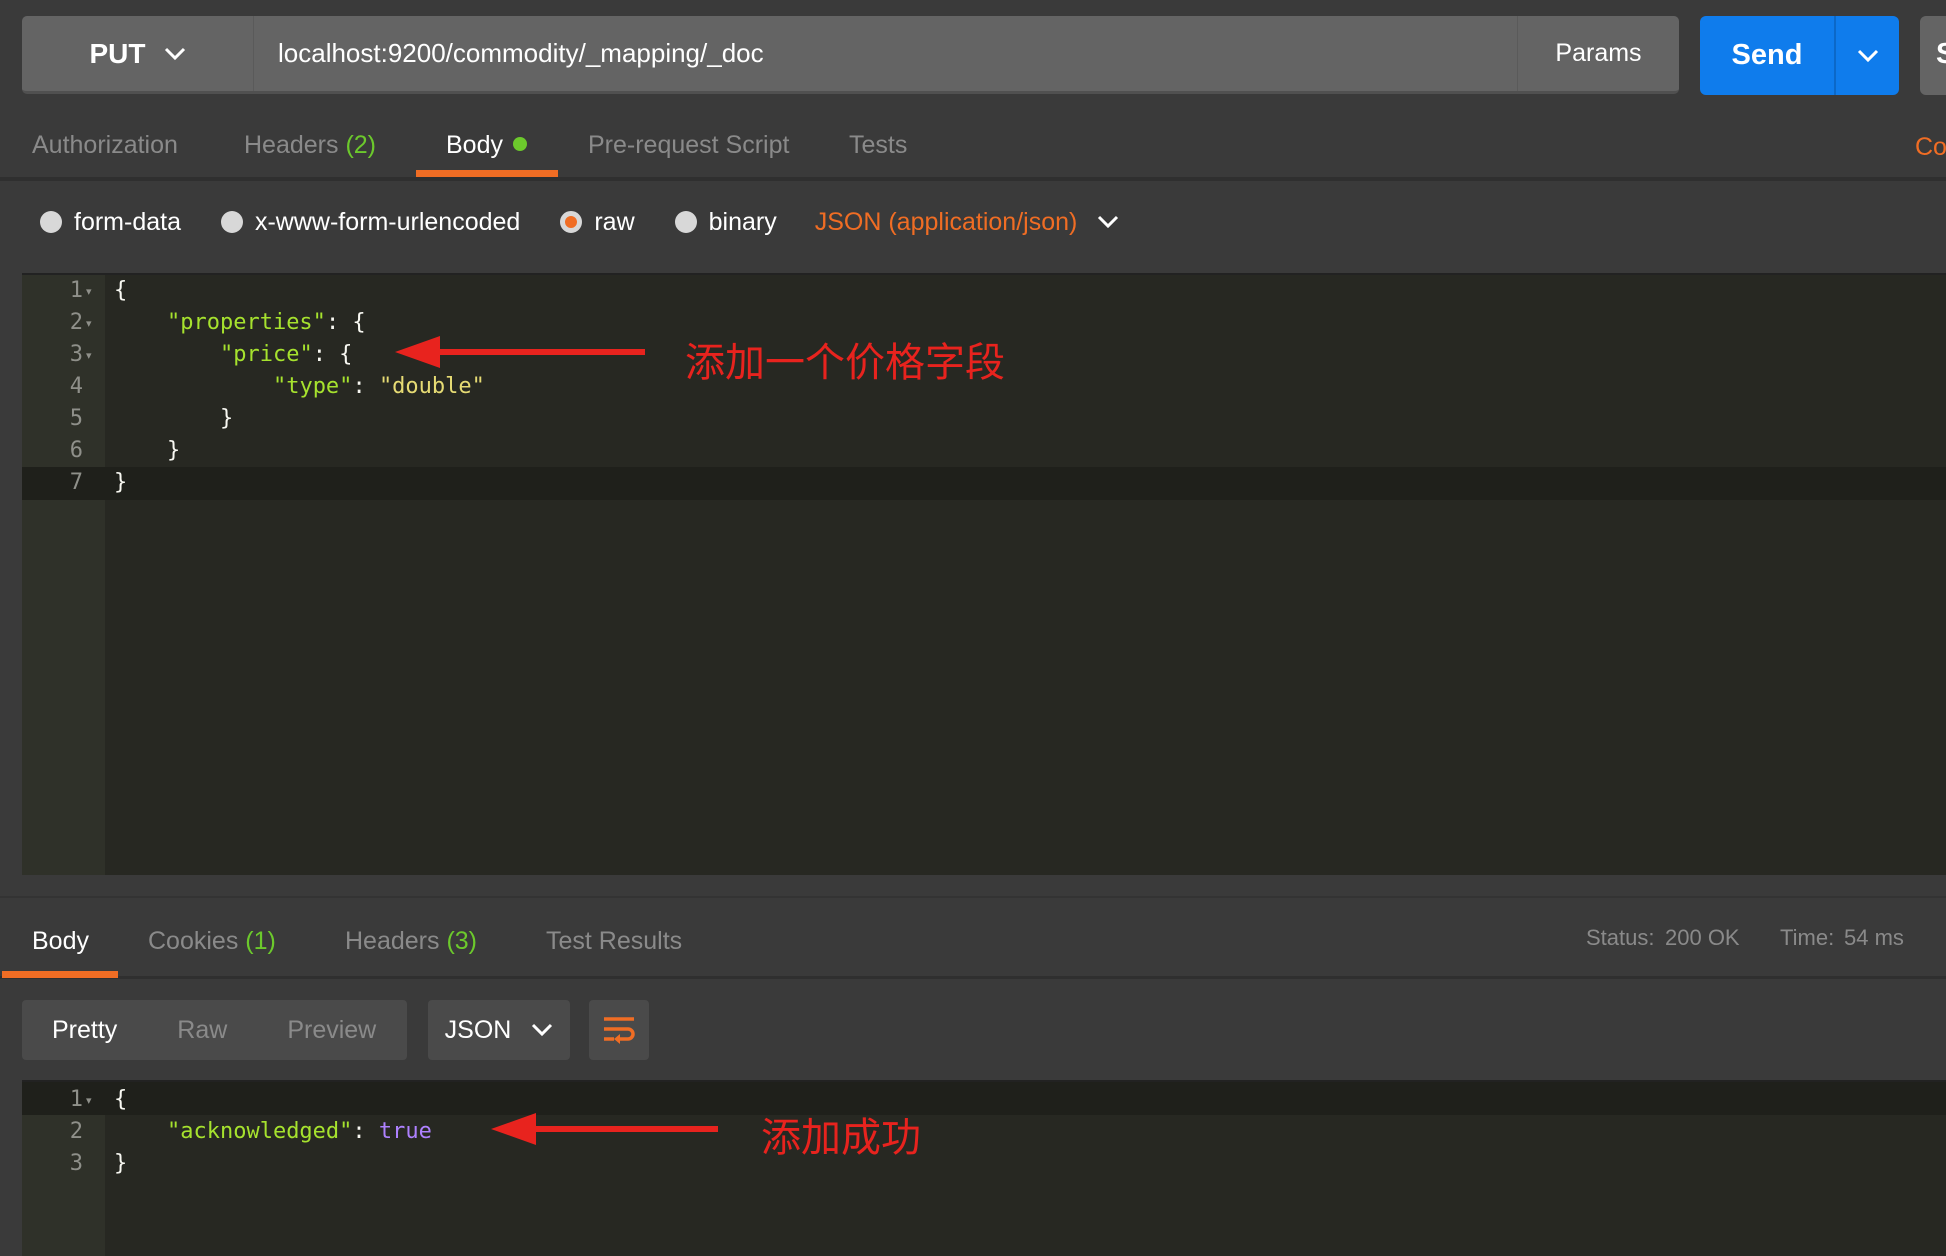 The width and height of the screenshot is (1946, 1256). I want to click on url-input: localhost:9200/commodity/_mapping/_doc, so click(521, 53).